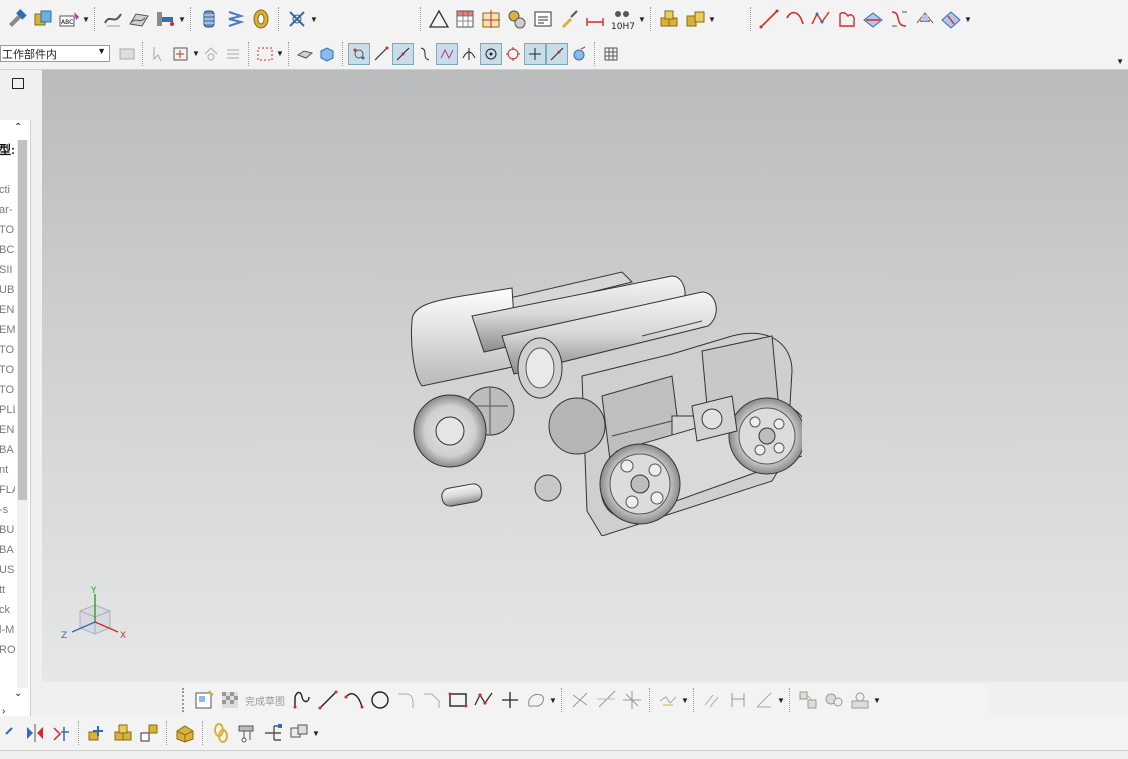 The height and width of the screenshot is (759, 1128). Describe the element at coordinates (380, 700) in the screenshot. I see `circle-icon` at that location.